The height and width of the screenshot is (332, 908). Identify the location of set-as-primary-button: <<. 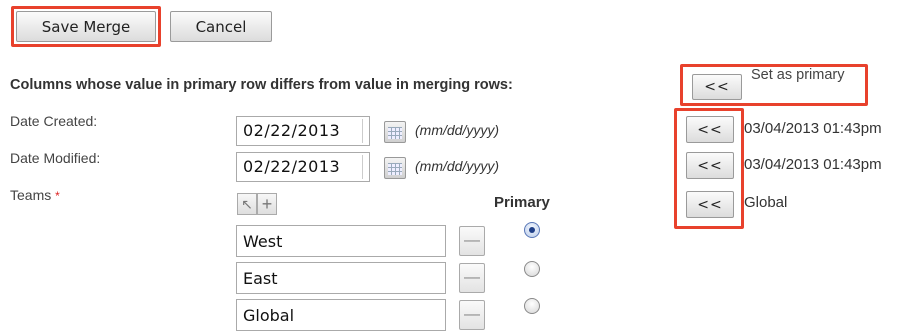
(717, 87).